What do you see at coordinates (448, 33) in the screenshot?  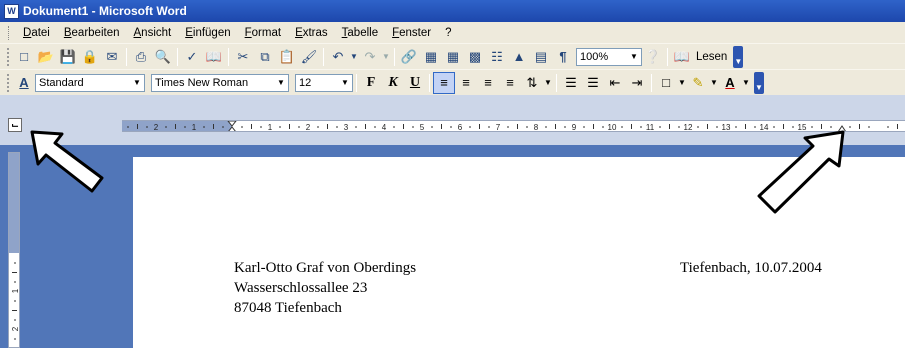 I see `menu-help: ?` at bounding box center [448, 33].